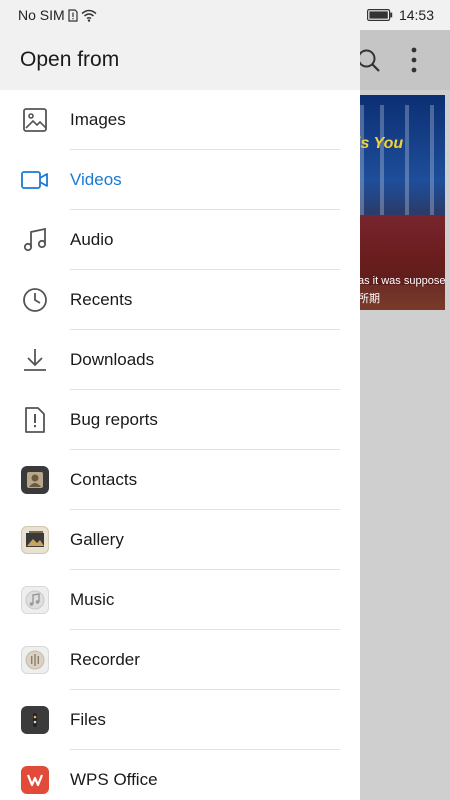  What do you see at coordinates (180, 600) in the screenshot?
I see `drawer-item-music: Music` at bounding box center [180, 600].